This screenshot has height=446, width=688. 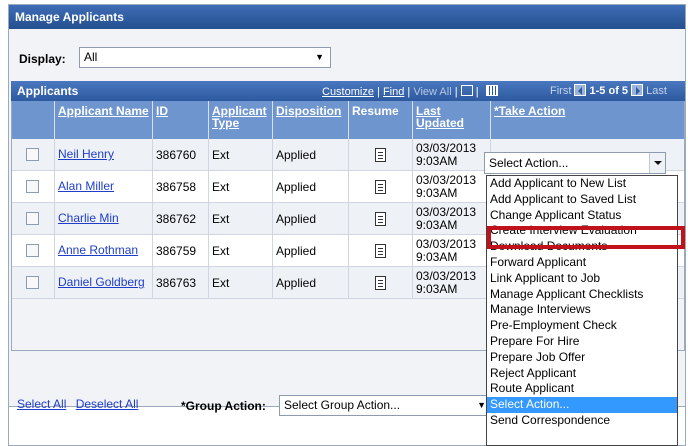 What do you see at coordinates (181, 120) in the screenshot?
I see `column-id: ID` at bounding box center [181, 120].